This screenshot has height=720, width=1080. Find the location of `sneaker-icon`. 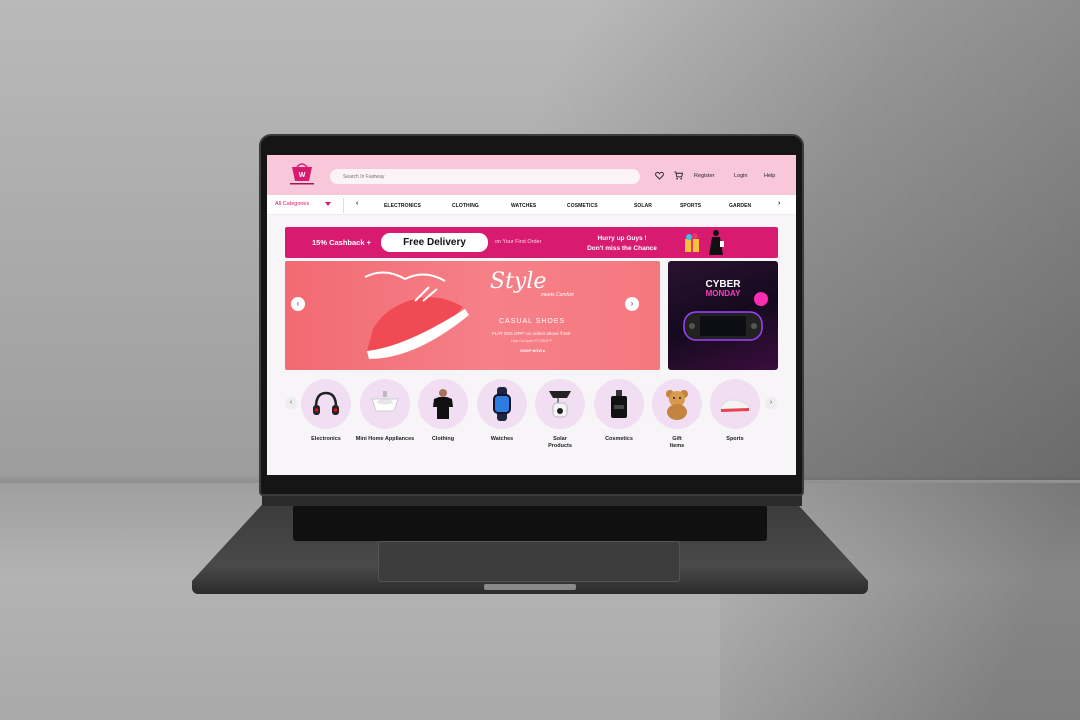

sneaker-icon is located at coordinates (735, 405).